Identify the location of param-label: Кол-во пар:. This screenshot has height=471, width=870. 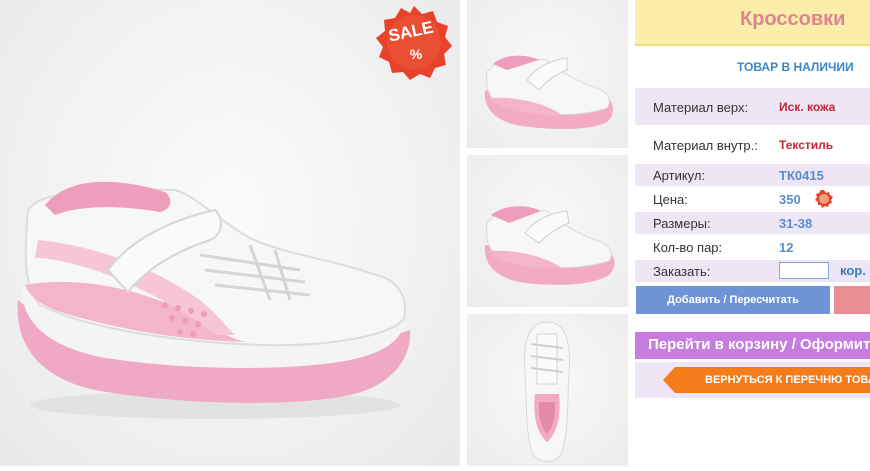
(688, 247).